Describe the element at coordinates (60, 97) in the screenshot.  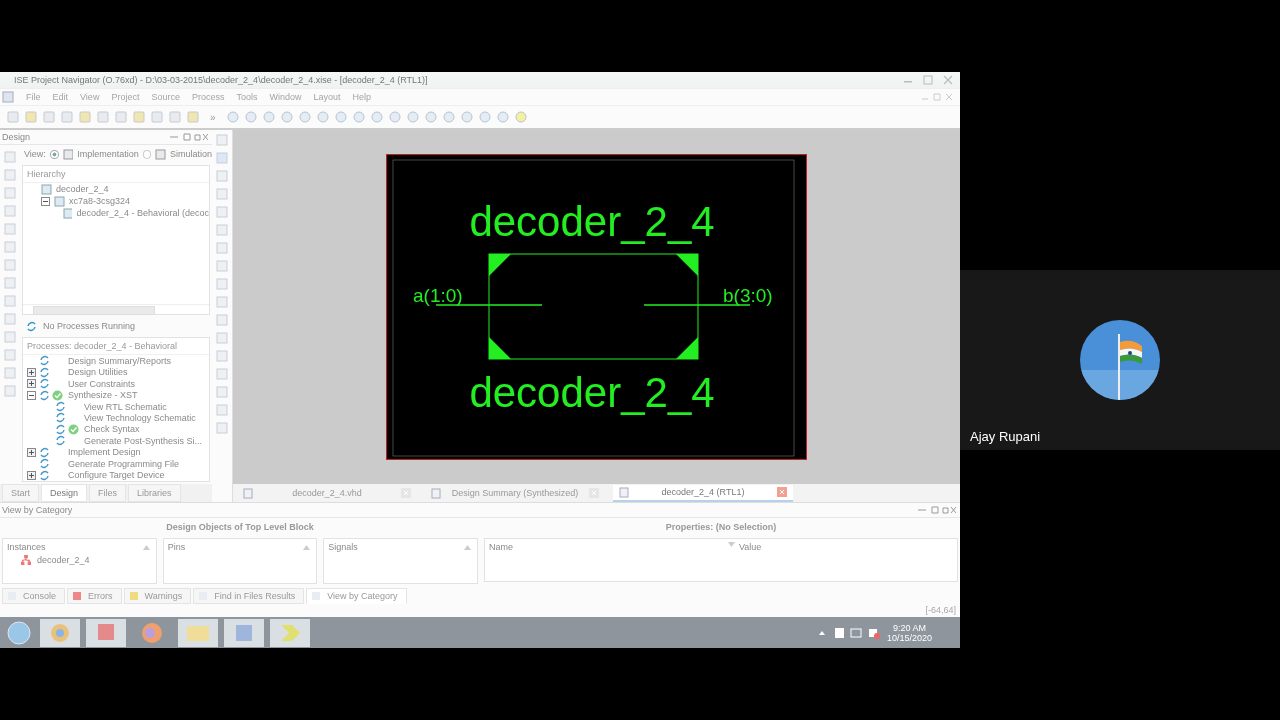
I see `menu-item: Edit` at that location.